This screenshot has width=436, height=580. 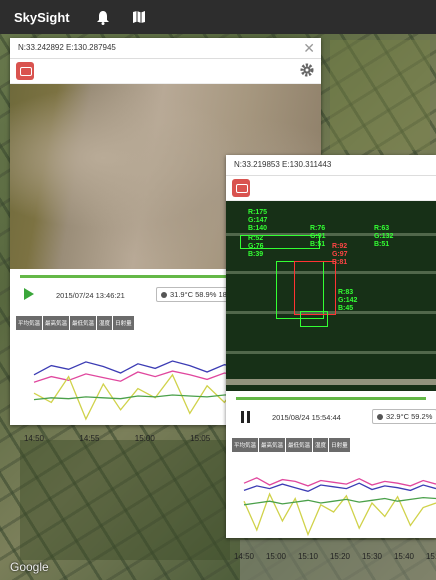 I want to click on detection-box, so click(x=314, y=319).